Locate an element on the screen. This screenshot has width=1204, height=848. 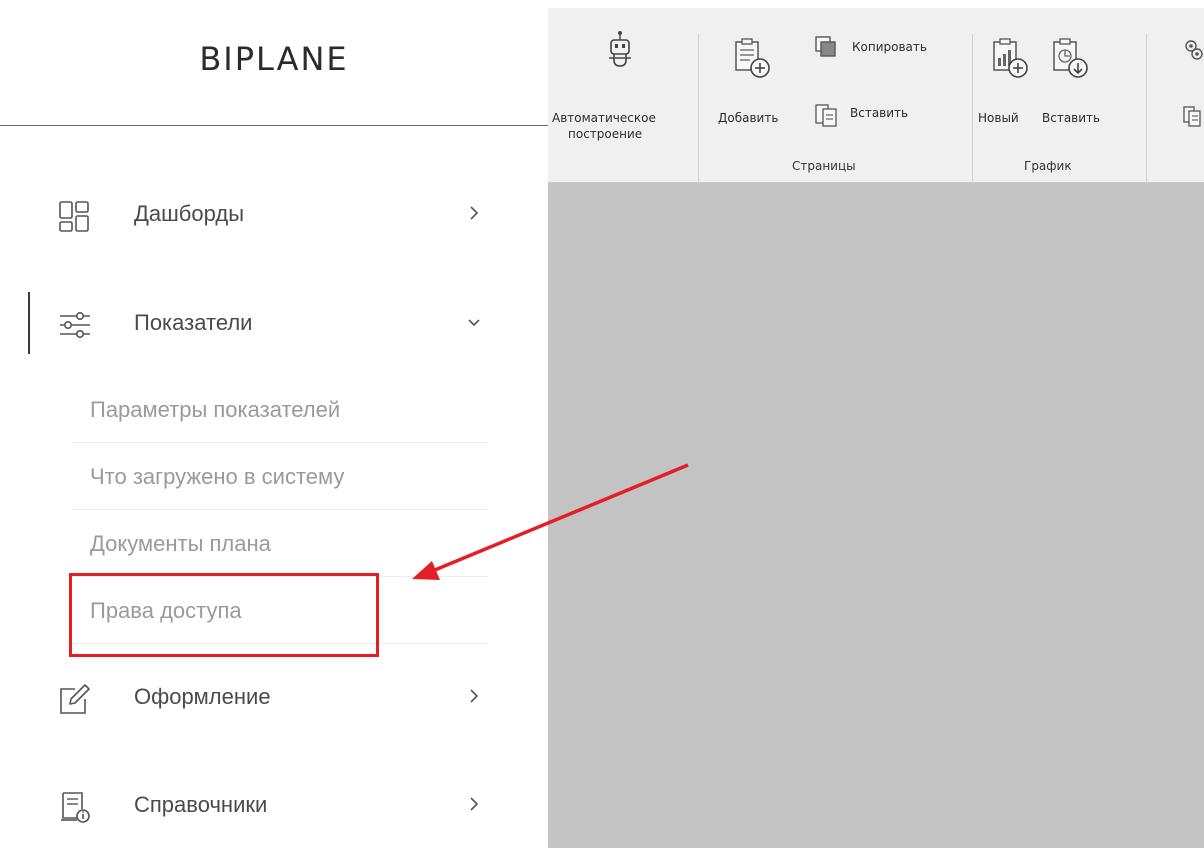
paste-chart-icon is located at coordinates (1070, 58).